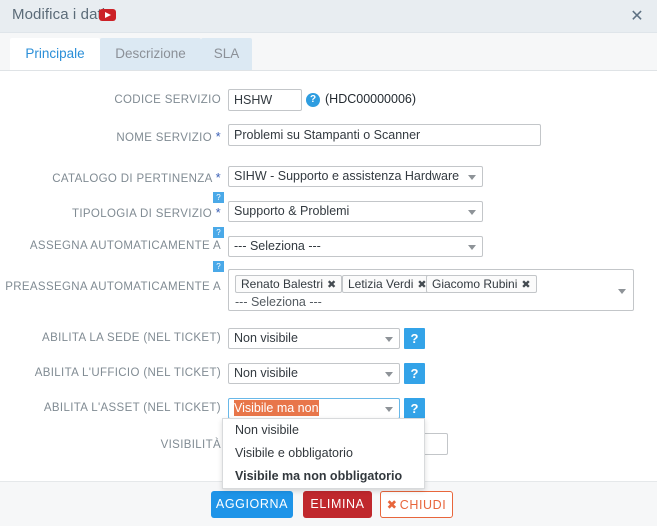 The width and height of the screenshot is (657, 526). Describe the element at coordinates (55, 55) in the screenshot. I see `tab-principale: Principale` at that location.